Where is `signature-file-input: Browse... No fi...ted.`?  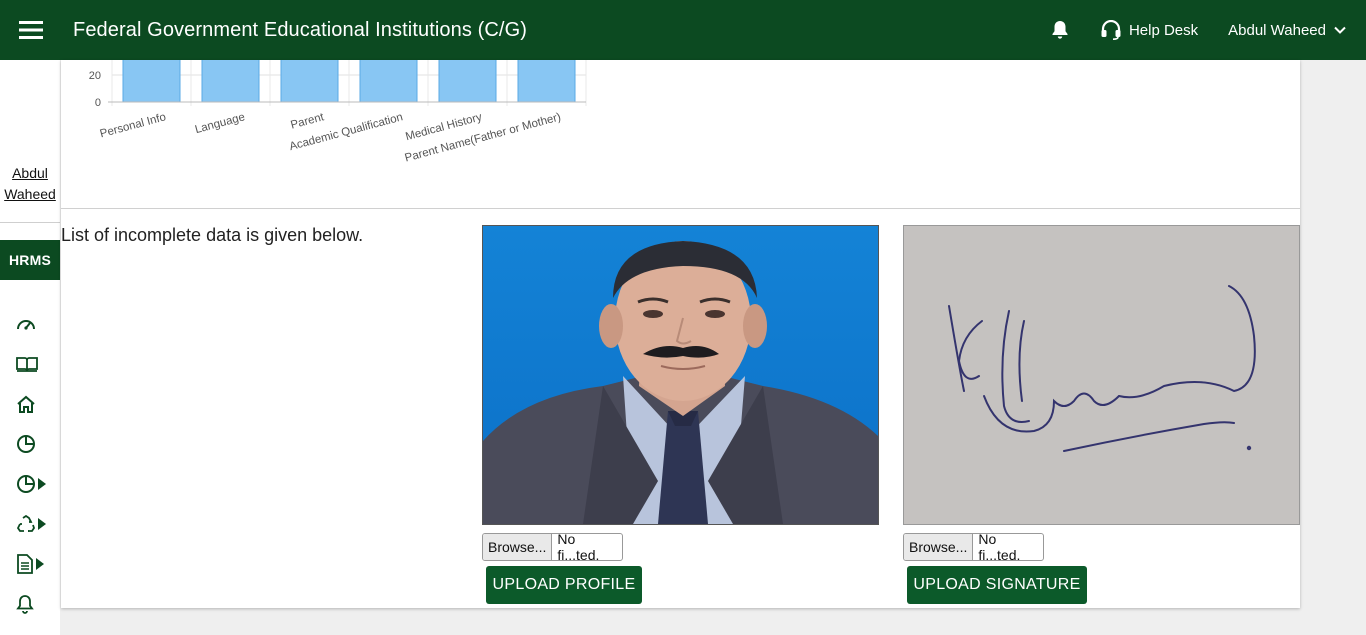
signature-file-input: Browse... No fi...ted. is located at coordinates (973, 547).